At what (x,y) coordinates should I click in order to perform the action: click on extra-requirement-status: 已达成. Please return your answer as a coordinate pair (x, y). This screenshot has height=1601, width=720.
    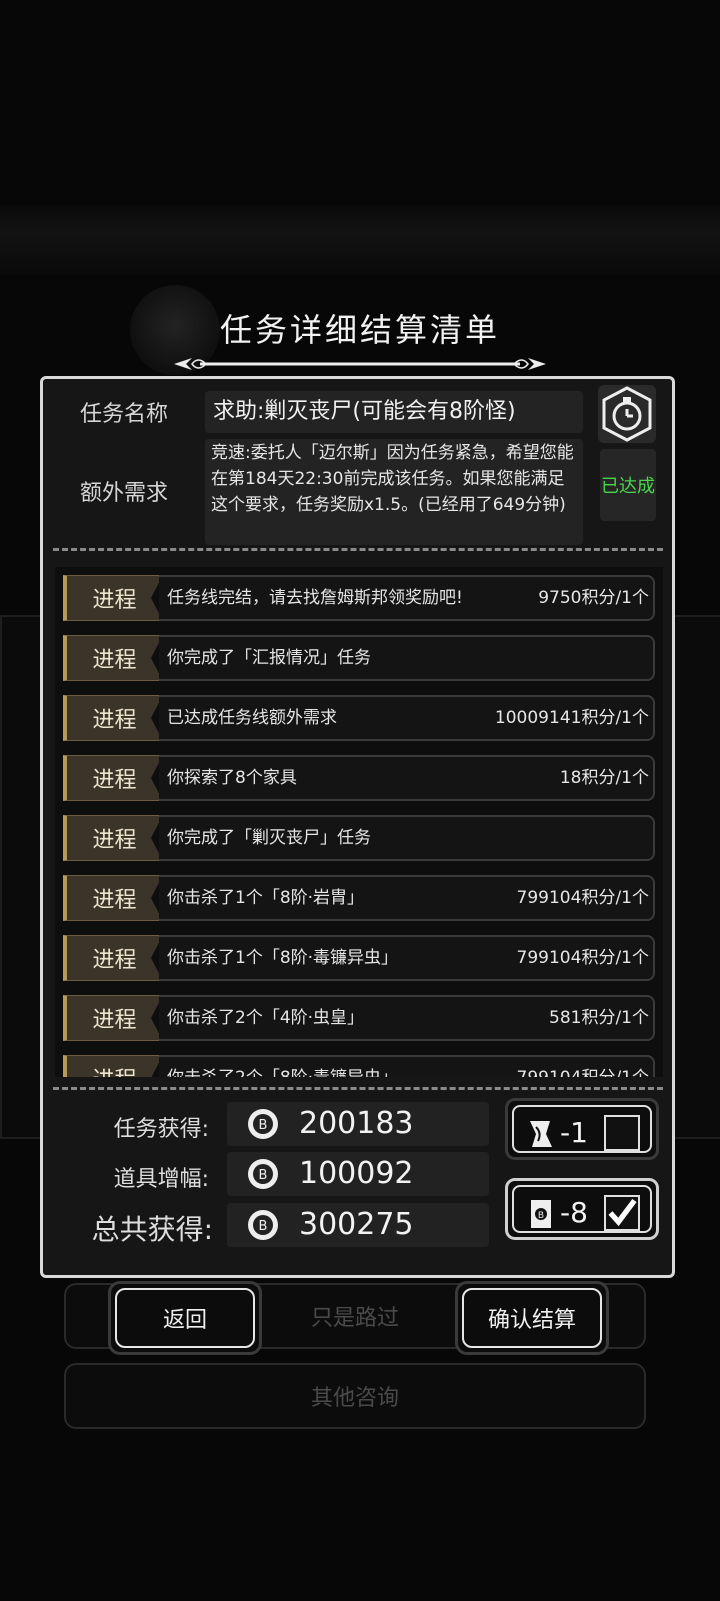
    Looking at the image, I should click on (628, 485).